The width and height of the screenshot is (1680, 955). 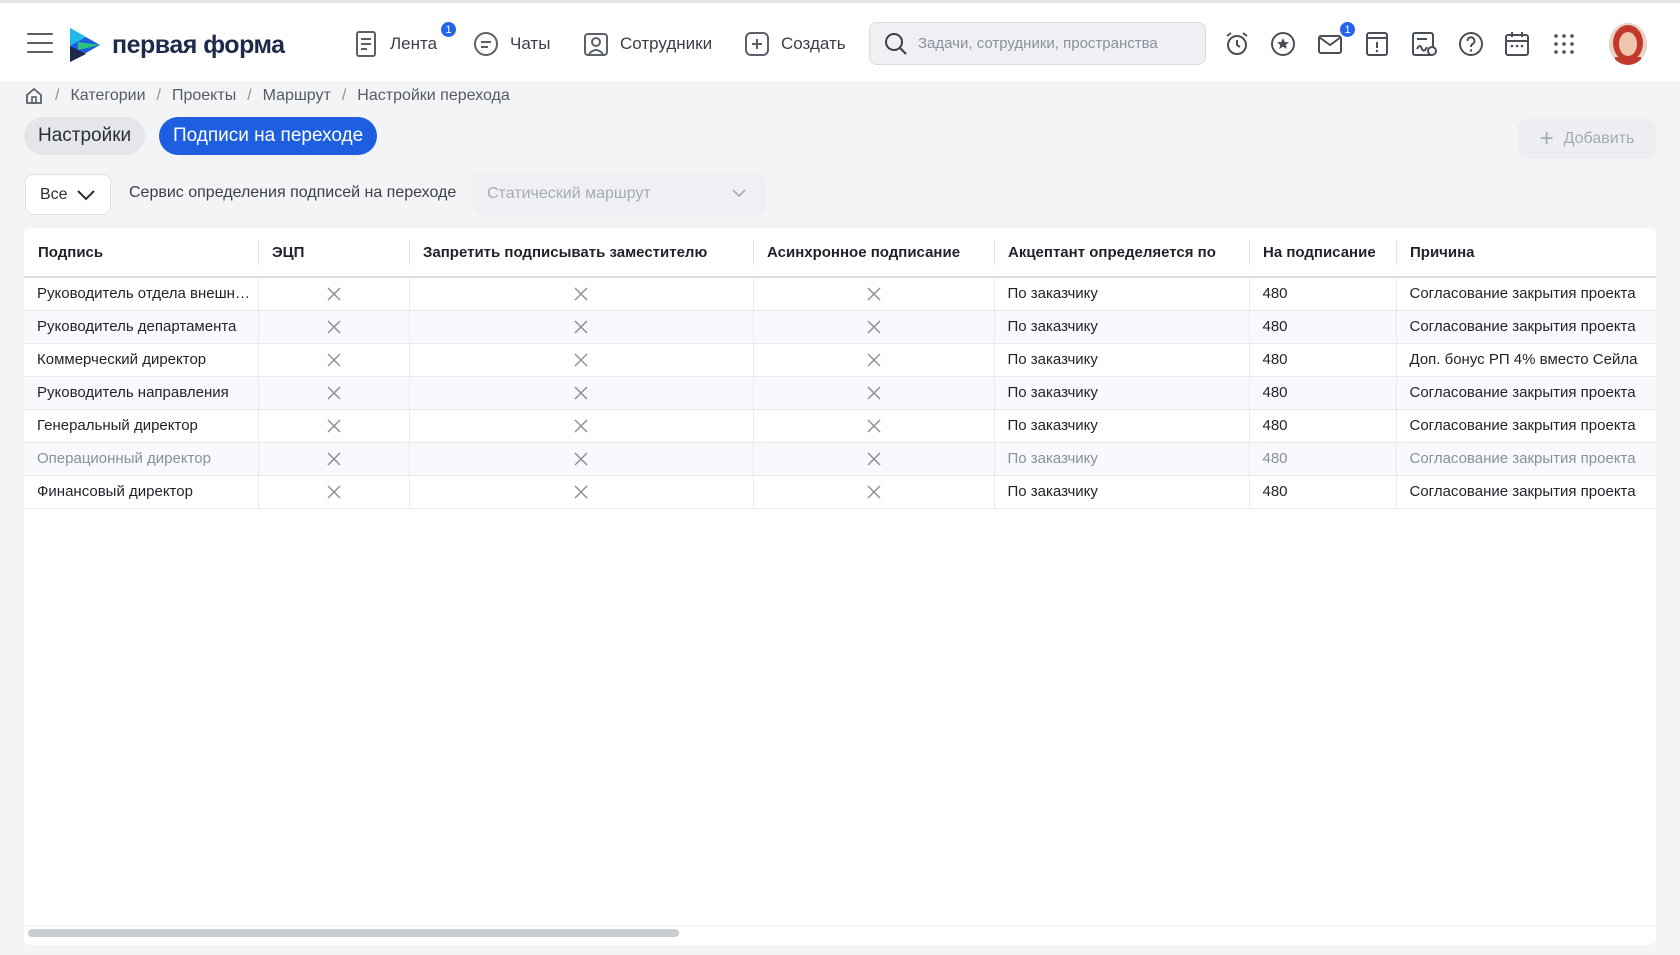 I want to click on cell-signer: Руководитель отдела внешних коммуникаций, so click(x=141, y=294).